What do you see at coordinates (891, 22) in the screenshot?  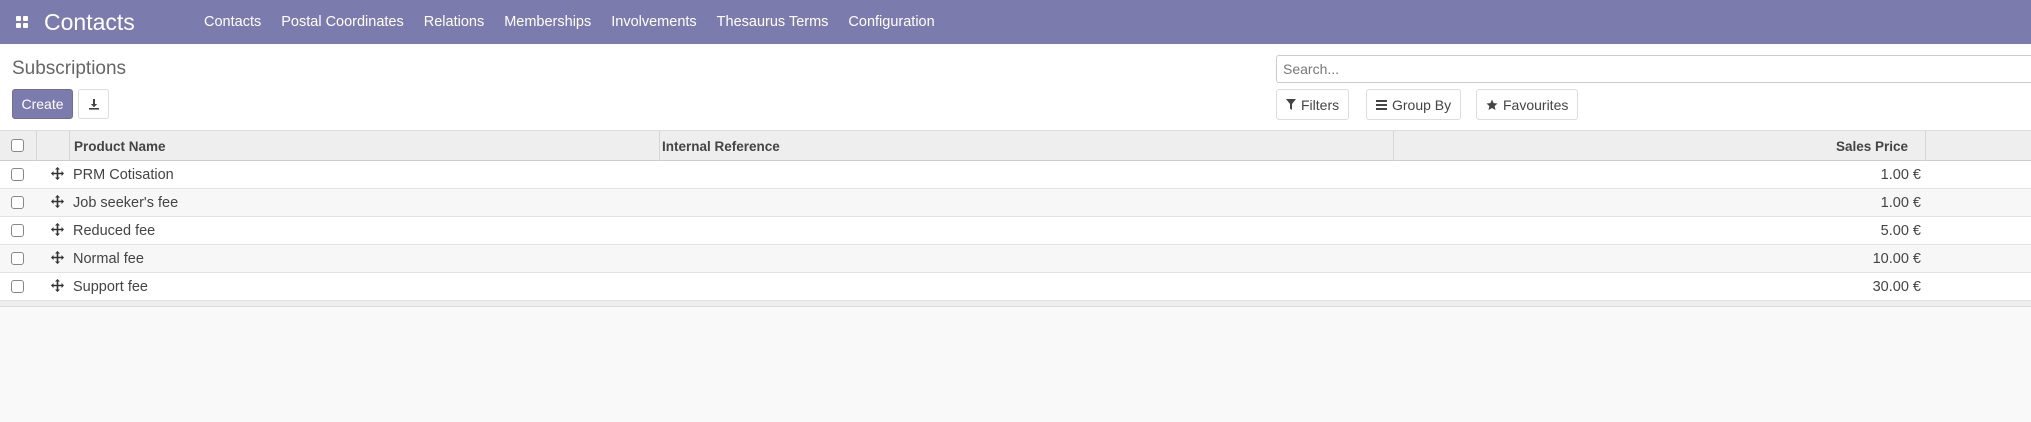 I see `menu-item-configuration: Configuration` at bounding box center [891, 22].